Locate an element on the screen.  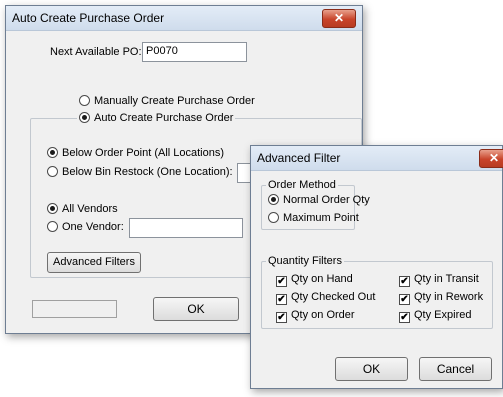
qty-expired-label: Qty Expired is located at coordinates (443, 315).